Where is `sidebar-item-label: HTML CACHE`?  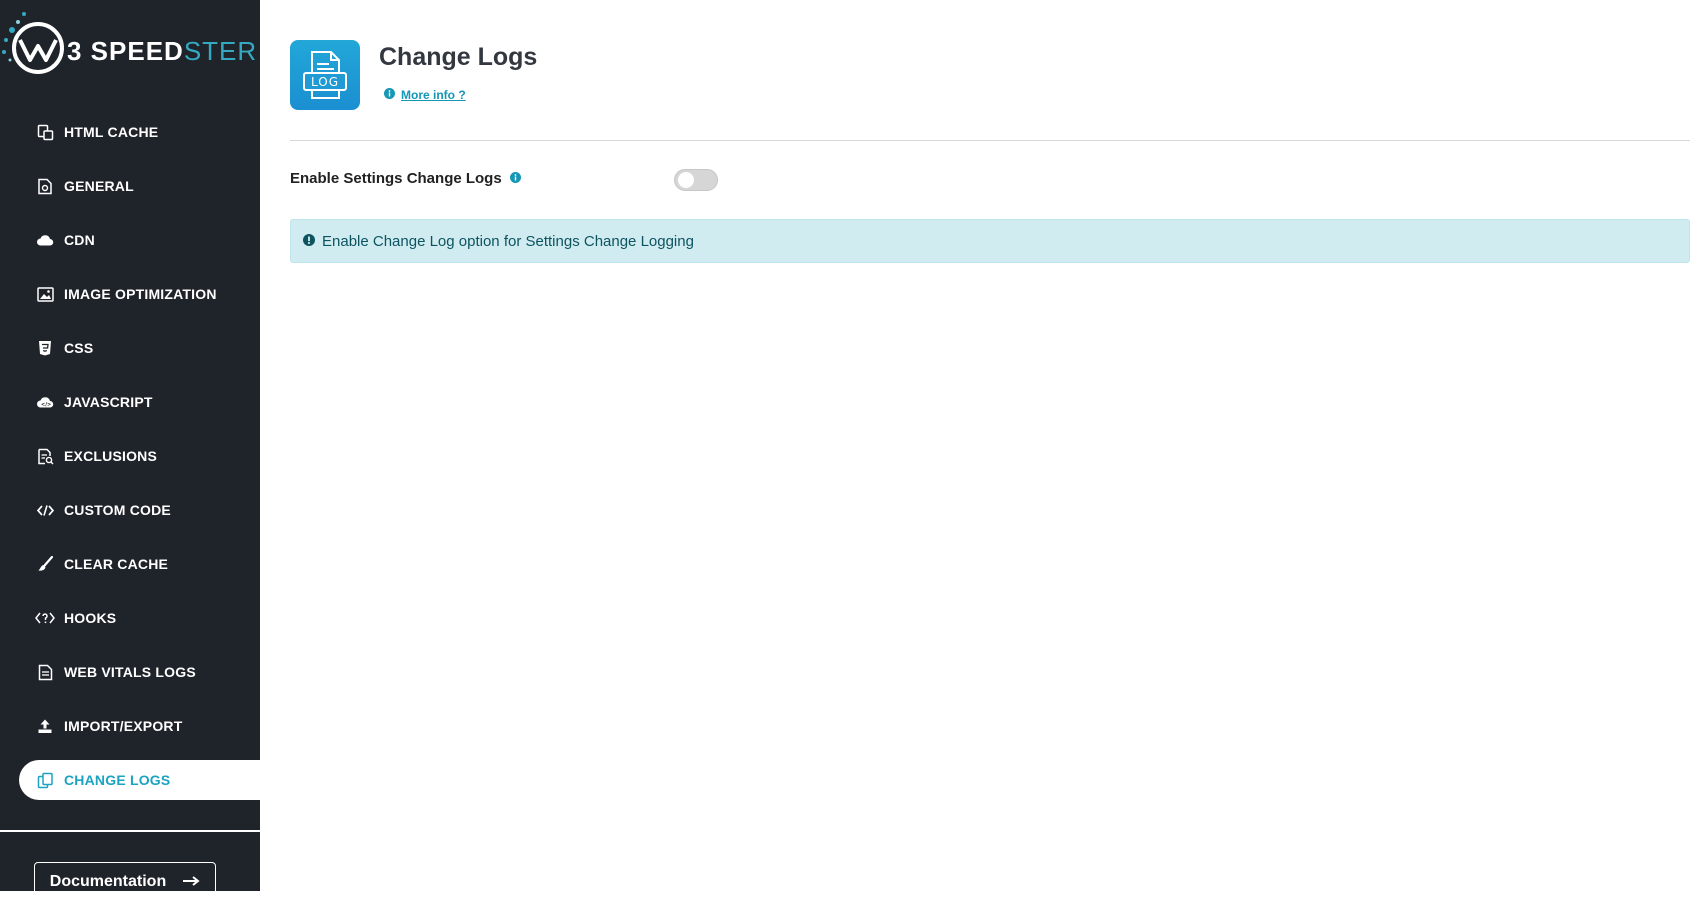
sidebar-item-label: HTML CACHE is located at coordinates (111, 132).